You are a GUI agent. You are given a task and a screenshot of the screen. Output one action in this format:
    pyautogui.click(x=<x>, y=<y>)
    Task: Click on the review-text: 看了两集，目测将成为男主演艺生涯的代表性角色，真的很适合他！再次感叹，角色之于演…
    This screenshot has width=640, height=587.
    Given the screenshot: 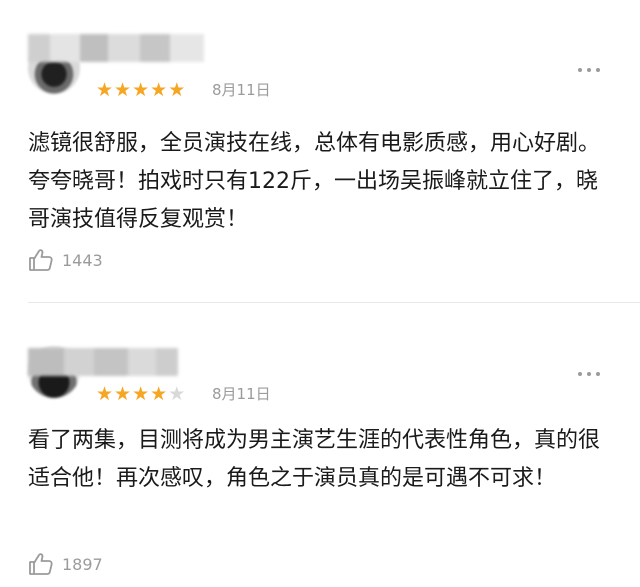 What is the action you would take?
    pyautogui.click(x=314, y=459)
    